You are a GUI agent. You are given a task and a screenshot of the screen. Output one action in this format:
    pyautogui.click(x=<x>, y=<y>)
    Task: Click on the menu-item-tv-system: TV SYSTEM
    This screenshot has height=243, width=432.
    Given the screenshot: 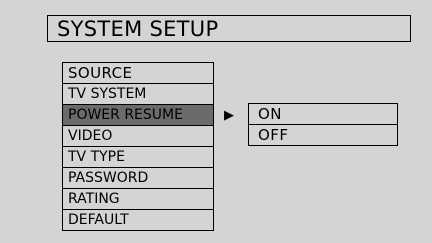 What is the action you would take?
    pyautogui.click(x=138, y=94)
    